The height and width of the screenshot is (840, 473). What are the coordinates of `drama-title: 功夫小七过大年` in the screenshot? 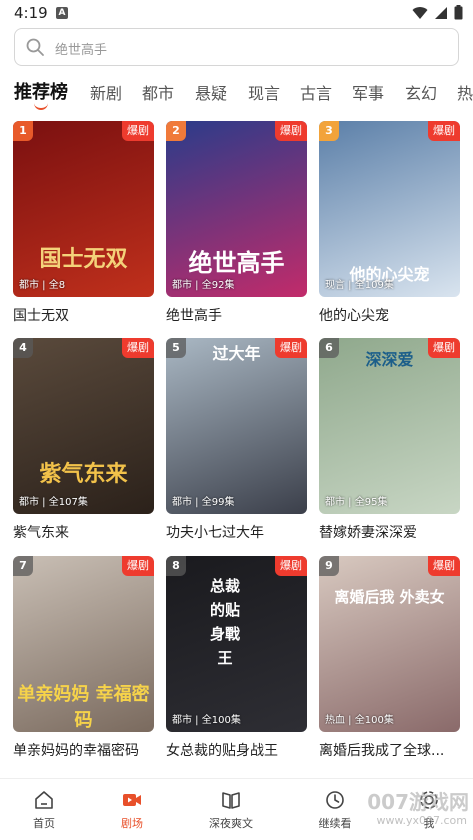 It's located at (246, 532).